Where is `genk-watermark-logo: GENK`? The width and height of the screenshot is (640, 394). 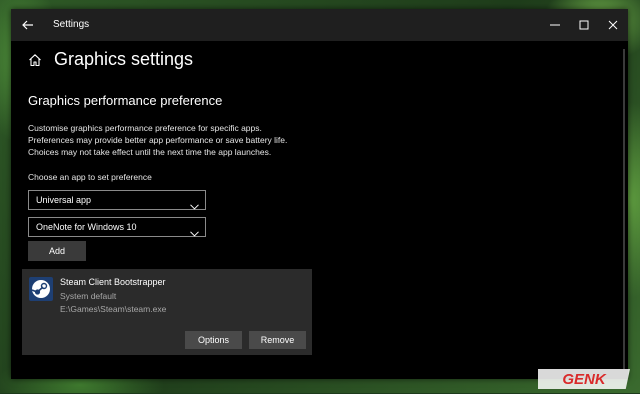
genk-watermark-logo: GENK is located at coordinates (581, 379).